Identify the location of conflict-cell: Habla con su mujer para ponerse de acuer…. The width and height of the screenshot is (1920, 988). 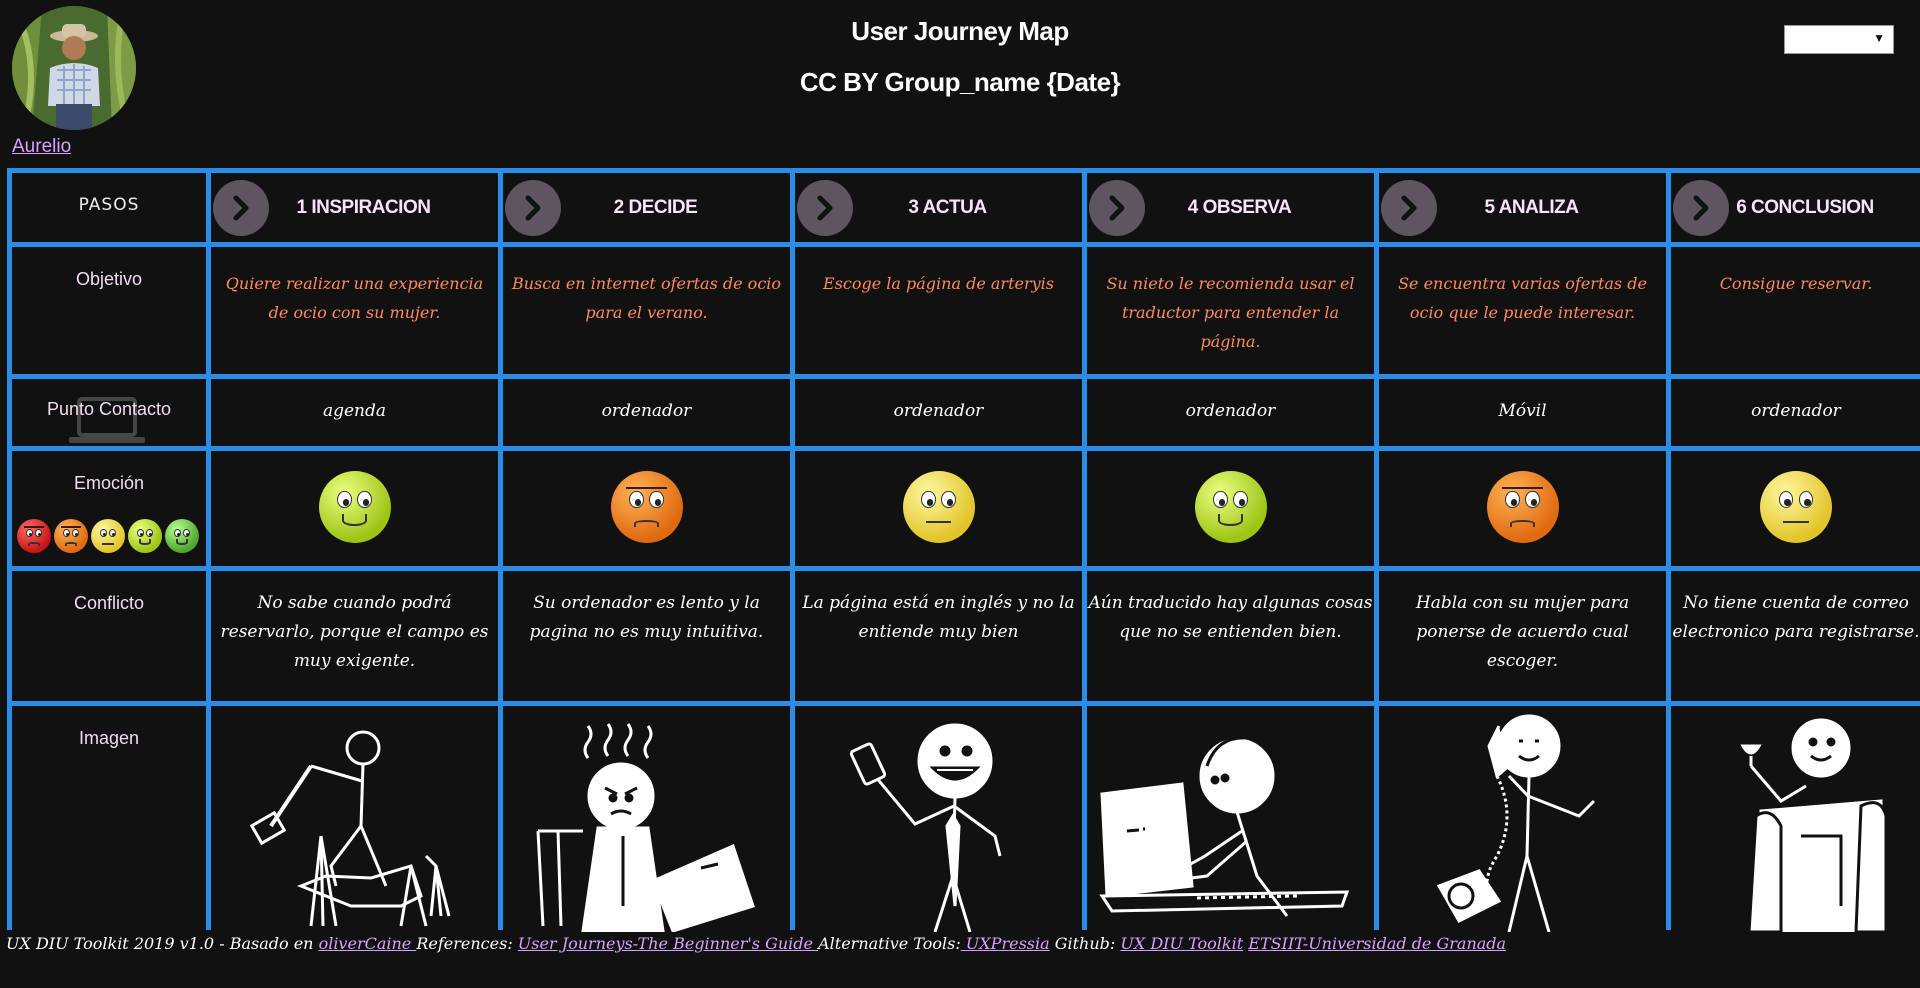
(1522, 636).